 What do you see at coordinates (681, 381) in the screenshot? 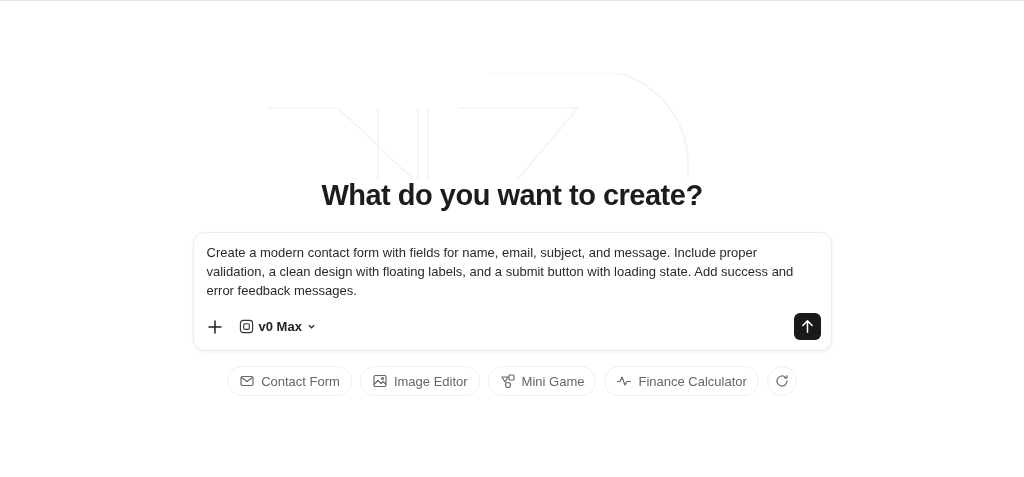
I see `suggestion-chip: Finance Calculator` at bounding box center [681, 381].